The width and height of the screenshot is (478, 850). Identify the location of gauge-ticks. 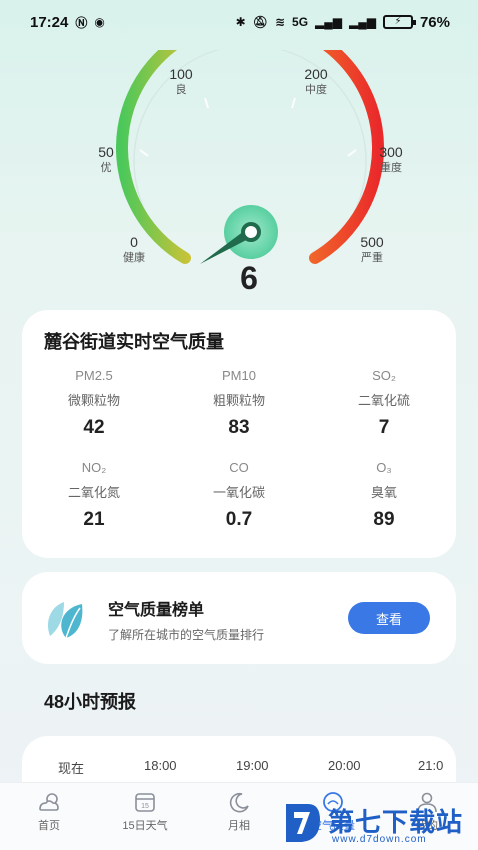
(248, 127).